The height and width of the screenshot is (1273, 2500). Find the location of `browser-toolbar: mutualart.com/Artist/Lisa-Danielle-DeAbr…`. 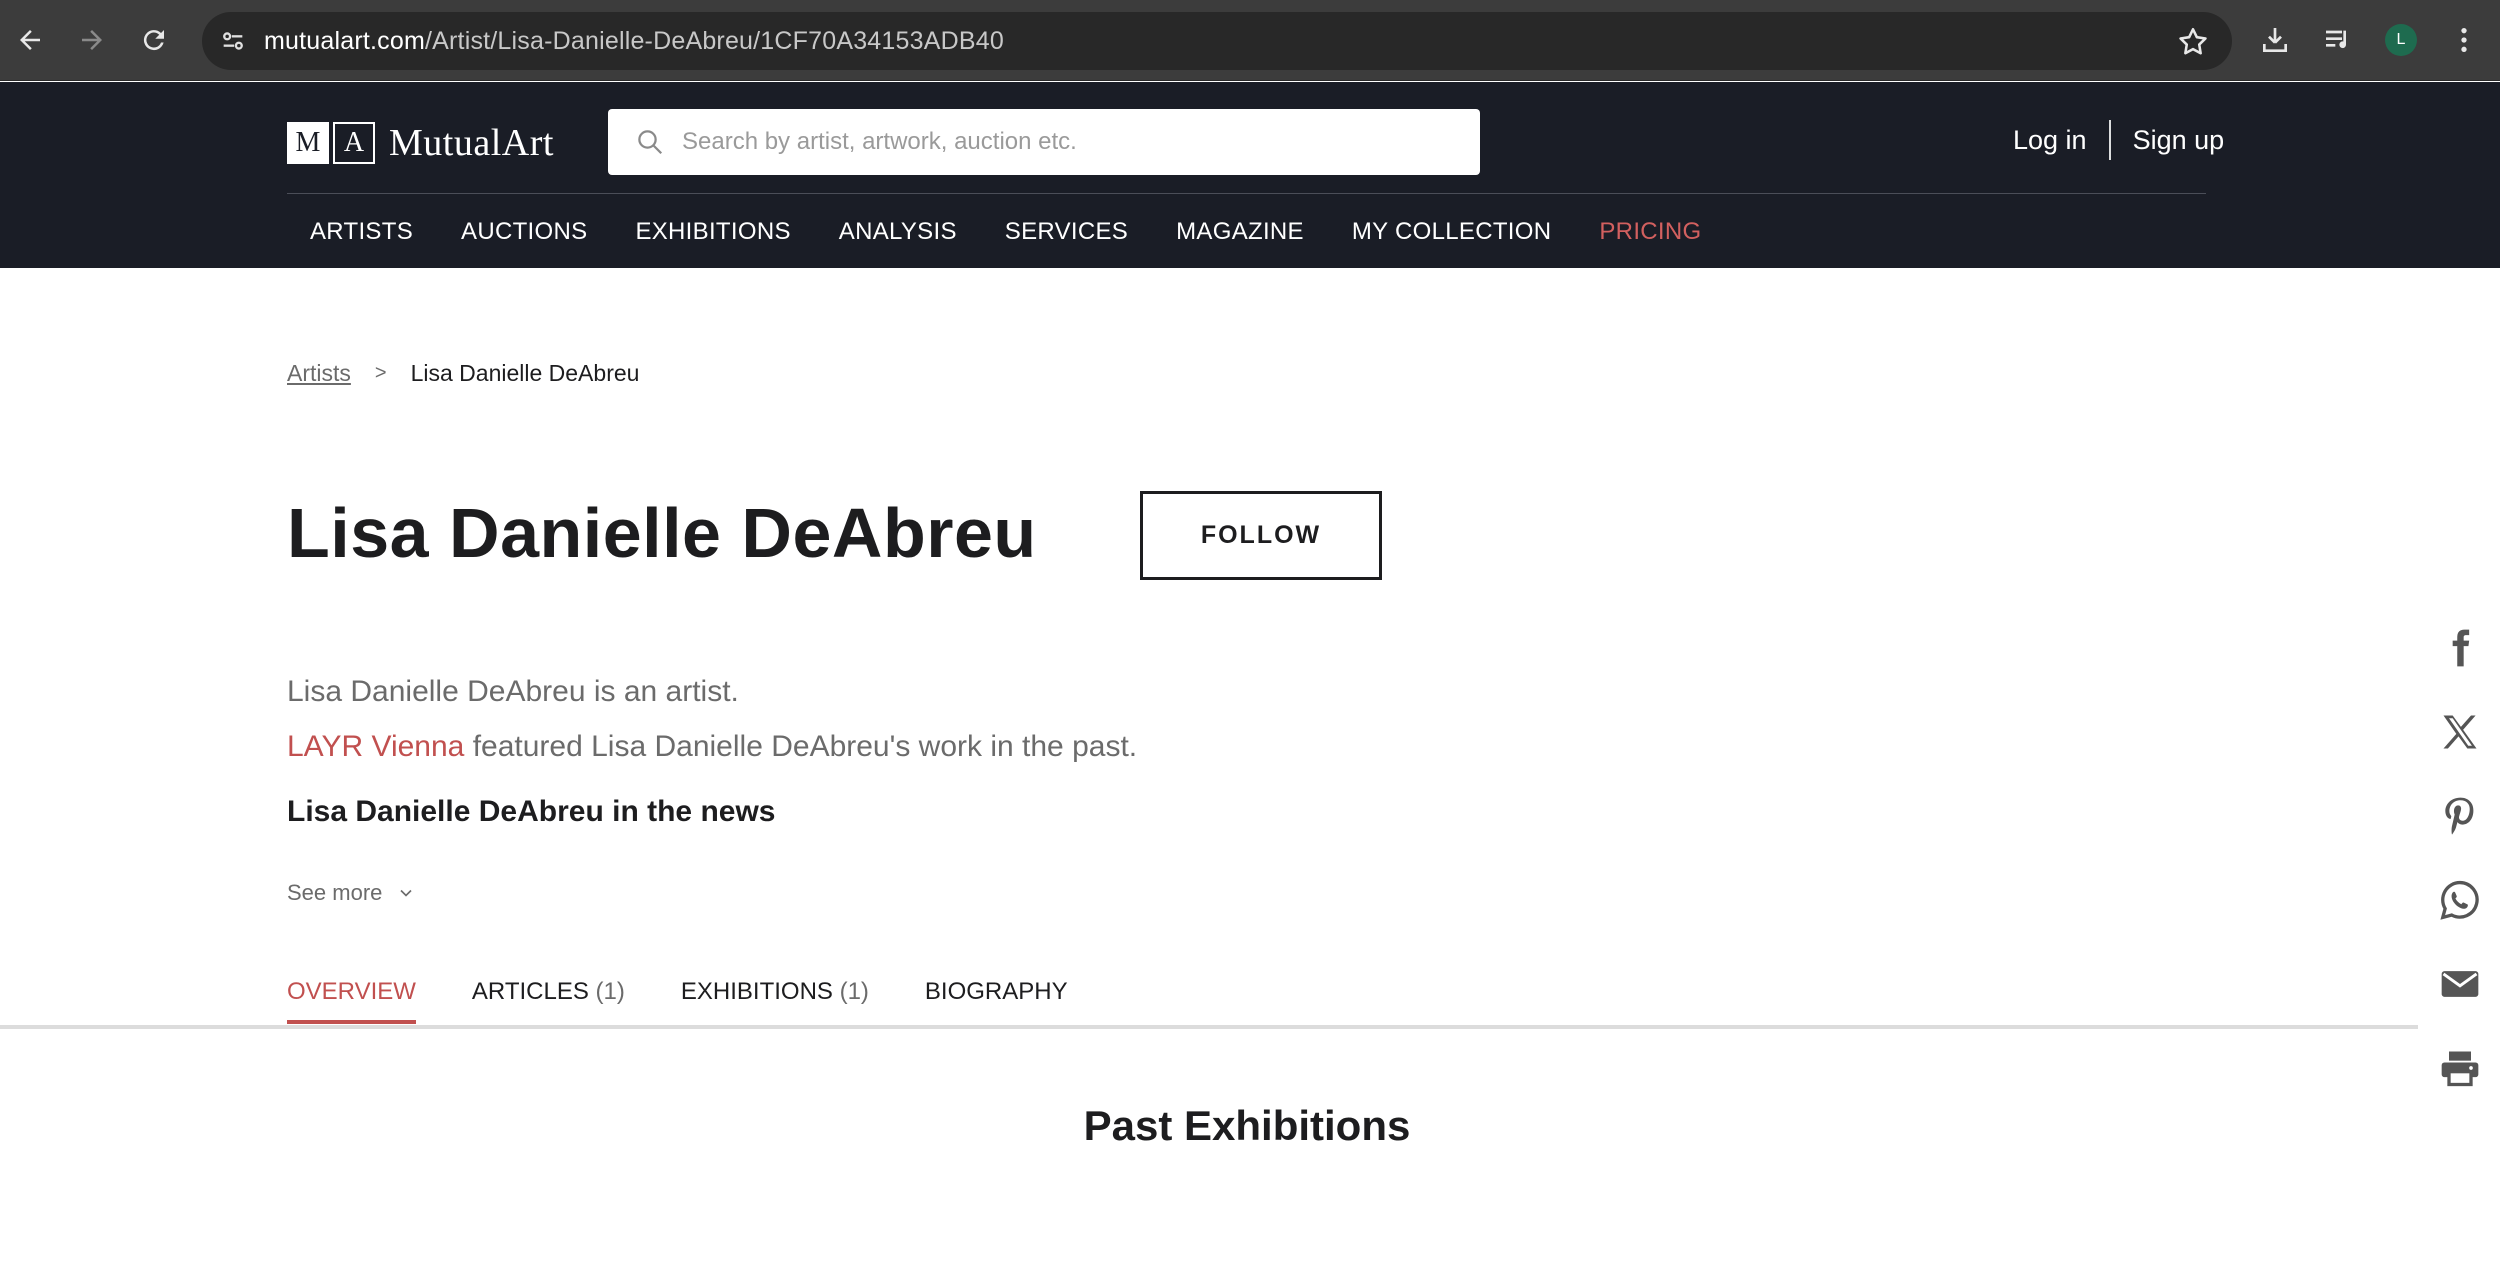

browser-toolbar: mutualart.com/Artist/Lisa-Danielle-DeAbr… is located at coordinates (1250, 40).